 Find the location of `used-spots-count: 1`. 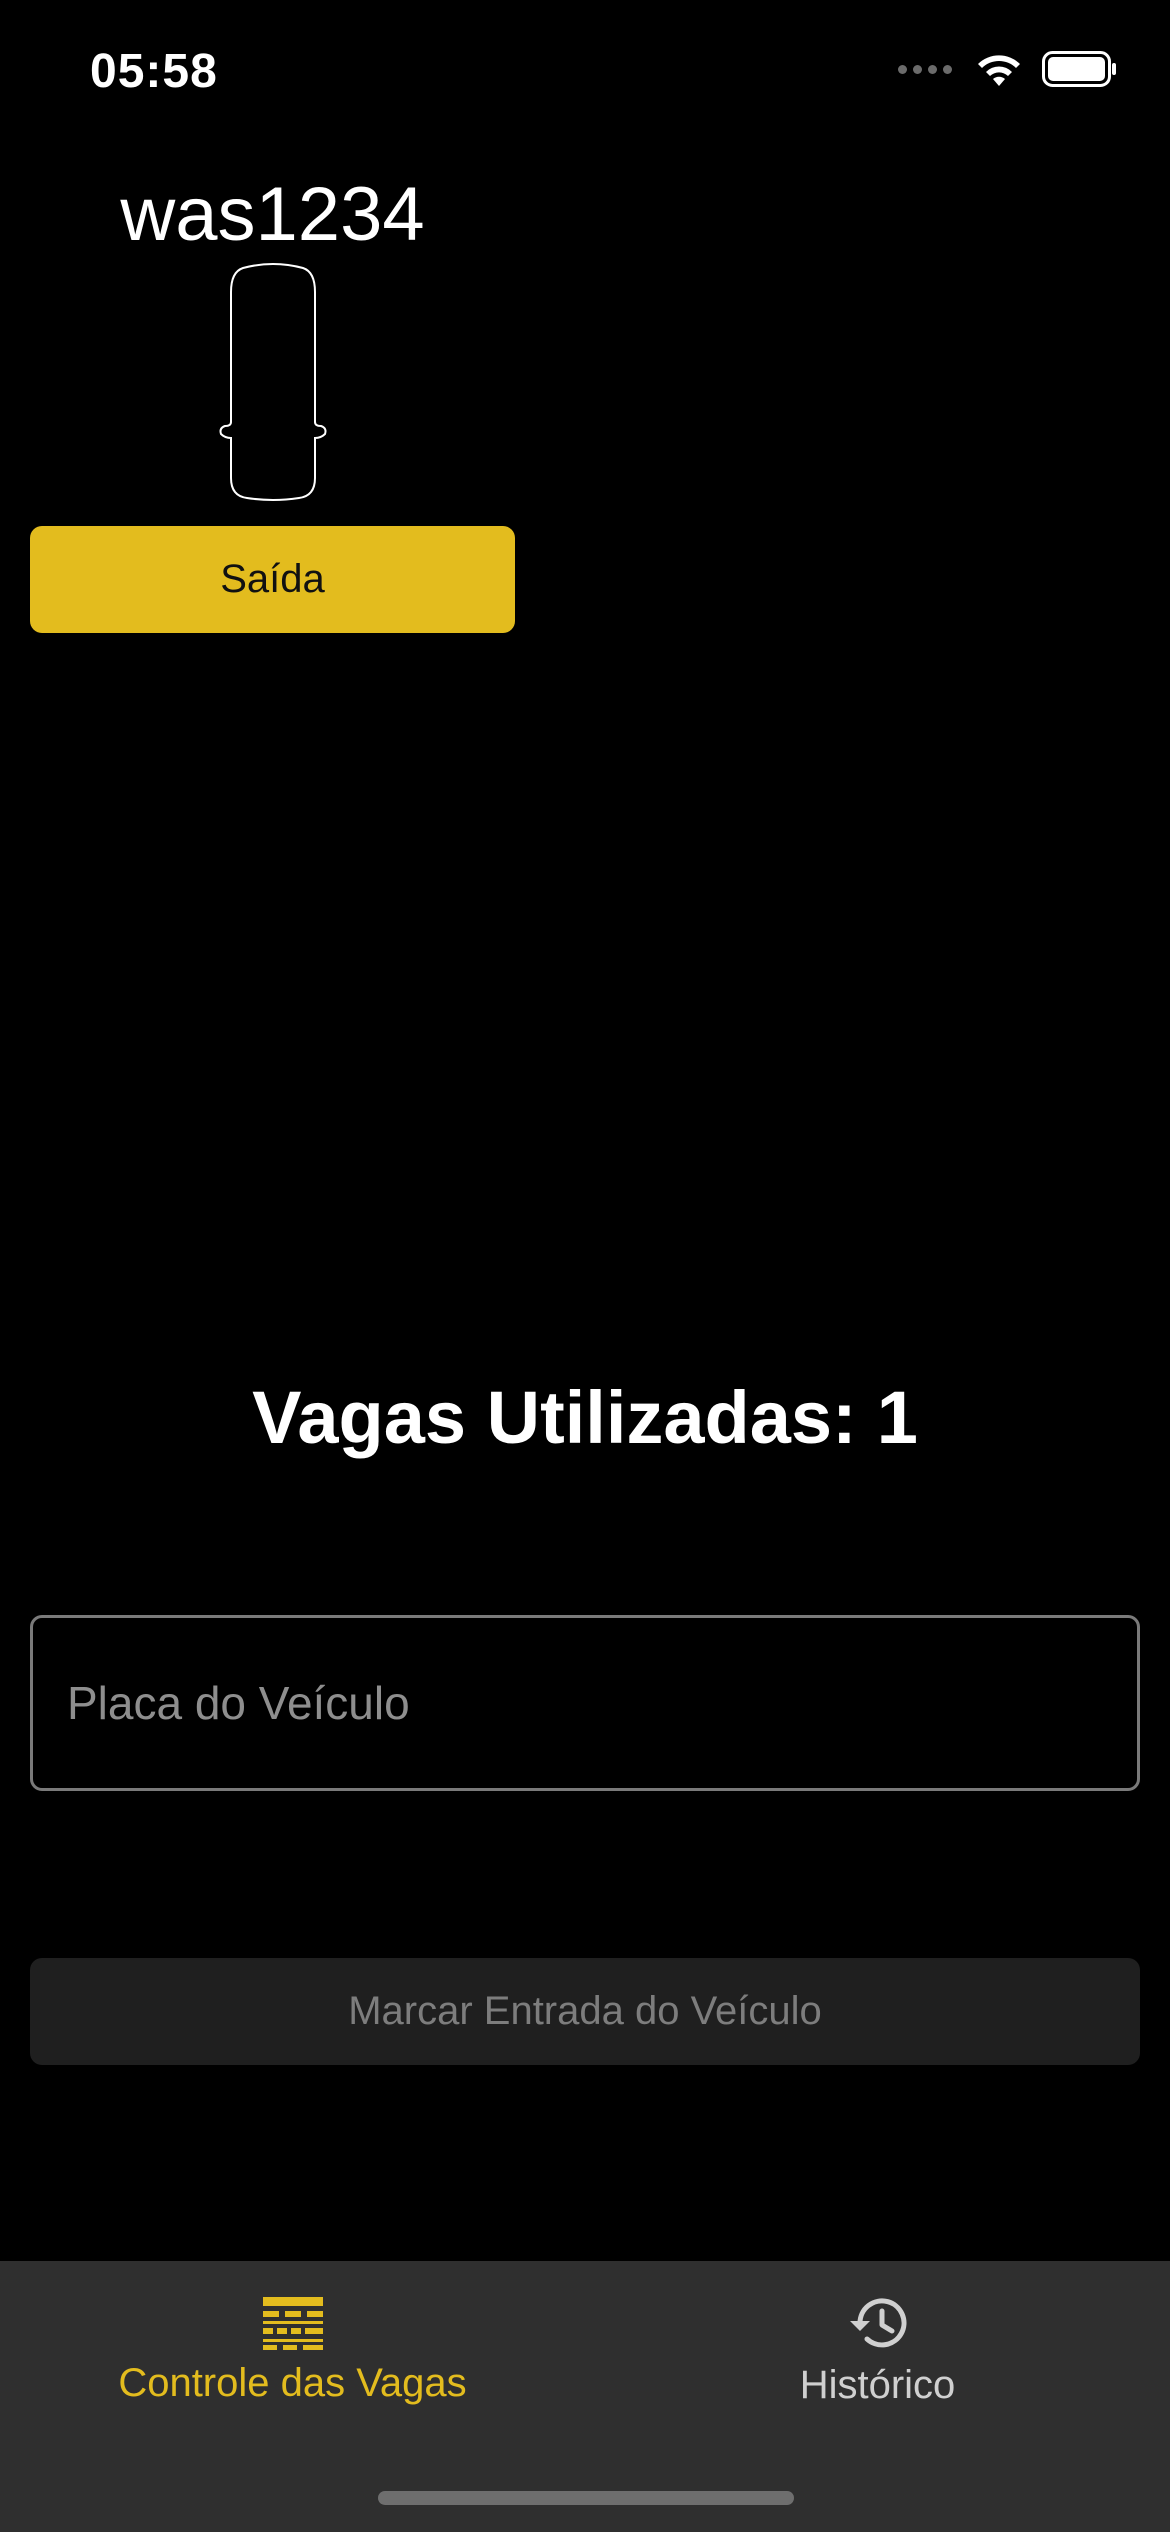

used-spots-count: 1 is located at coordinates (897, 1417).